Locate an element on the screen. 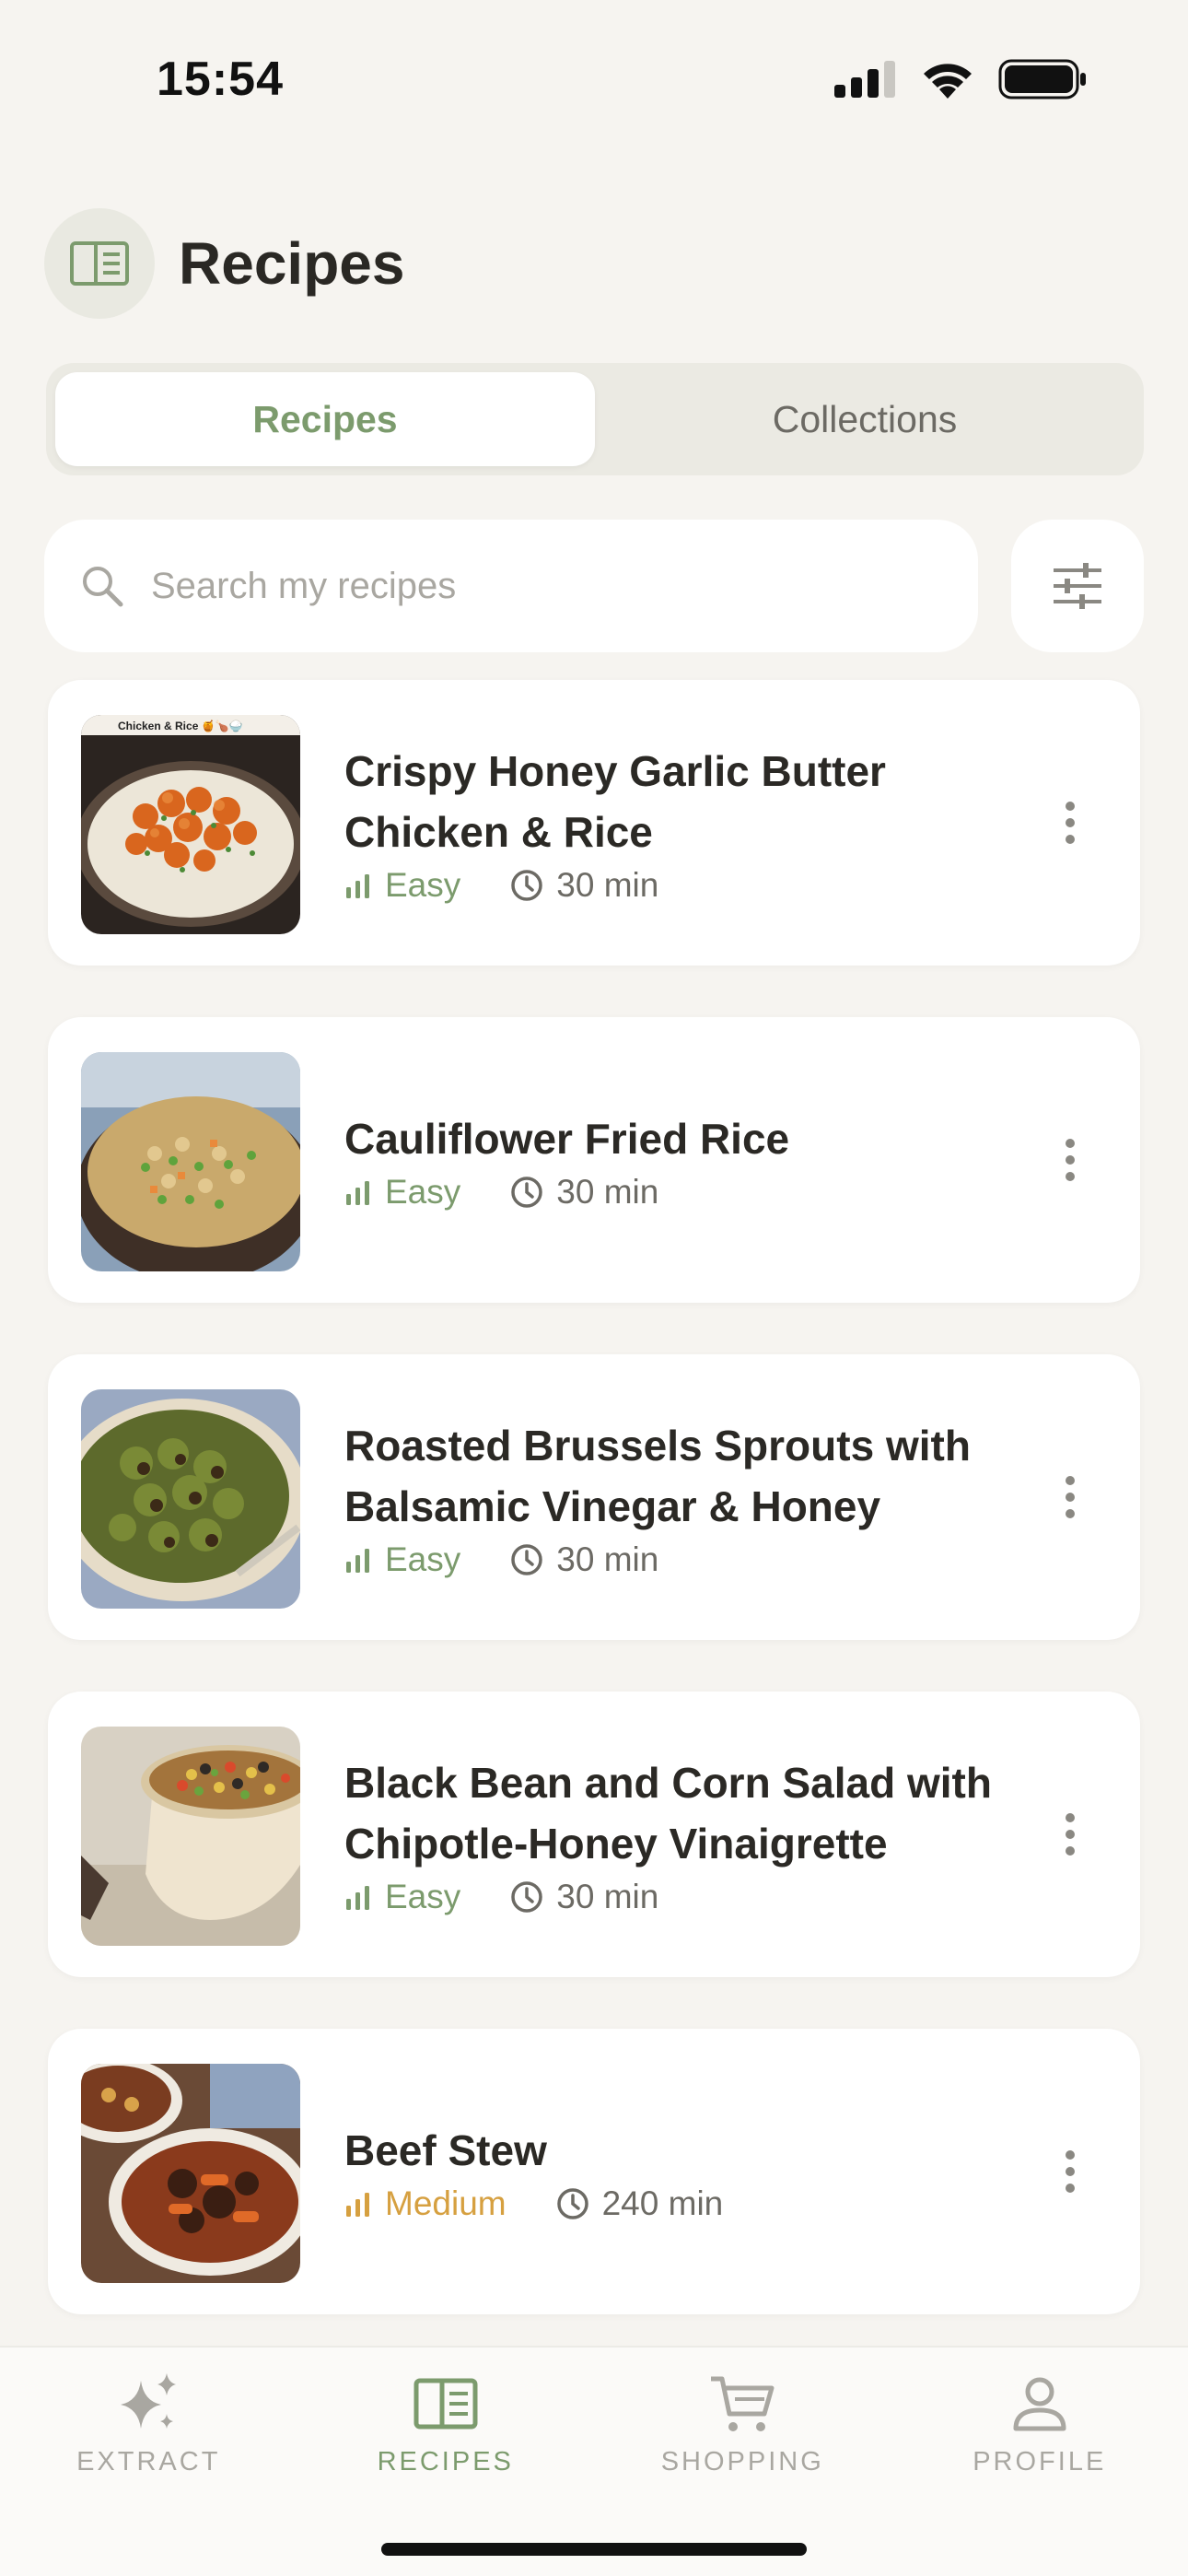  recipe-title: Beef Stew is located at coordinates (445, 2150).